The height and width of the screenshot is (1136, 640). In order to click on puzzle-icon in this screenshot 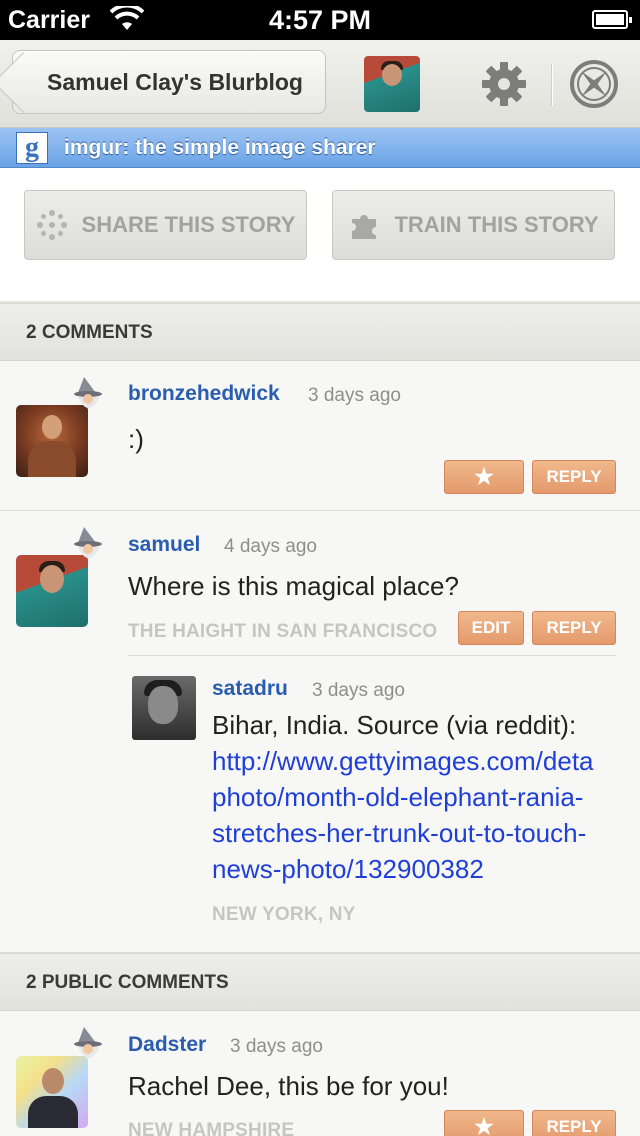, I will do `click(364, 227)`.